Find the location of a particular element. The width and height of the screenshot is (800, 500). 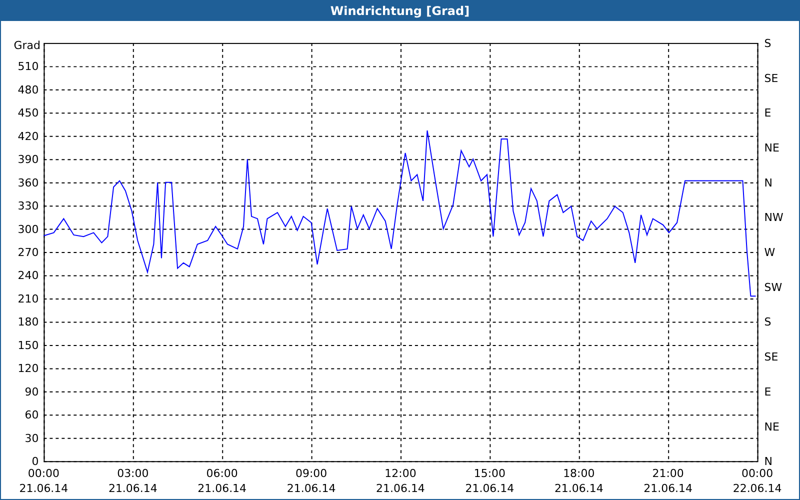

y-tick-label: 60 is located at coordinates (31, 415).